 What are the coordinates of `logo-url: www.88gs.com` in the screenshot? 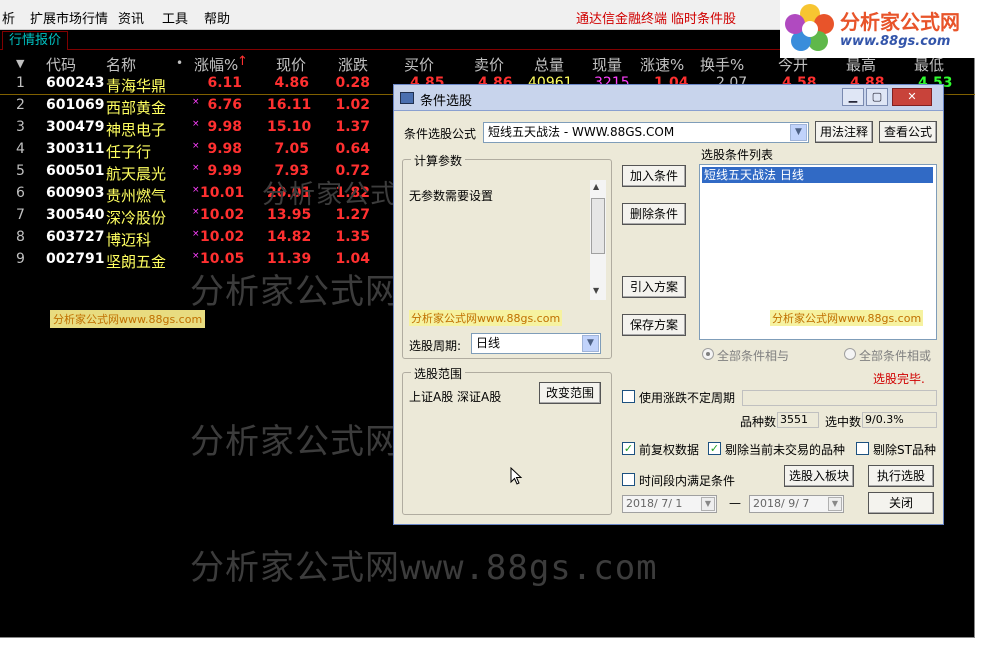 It's located at (895, 41).